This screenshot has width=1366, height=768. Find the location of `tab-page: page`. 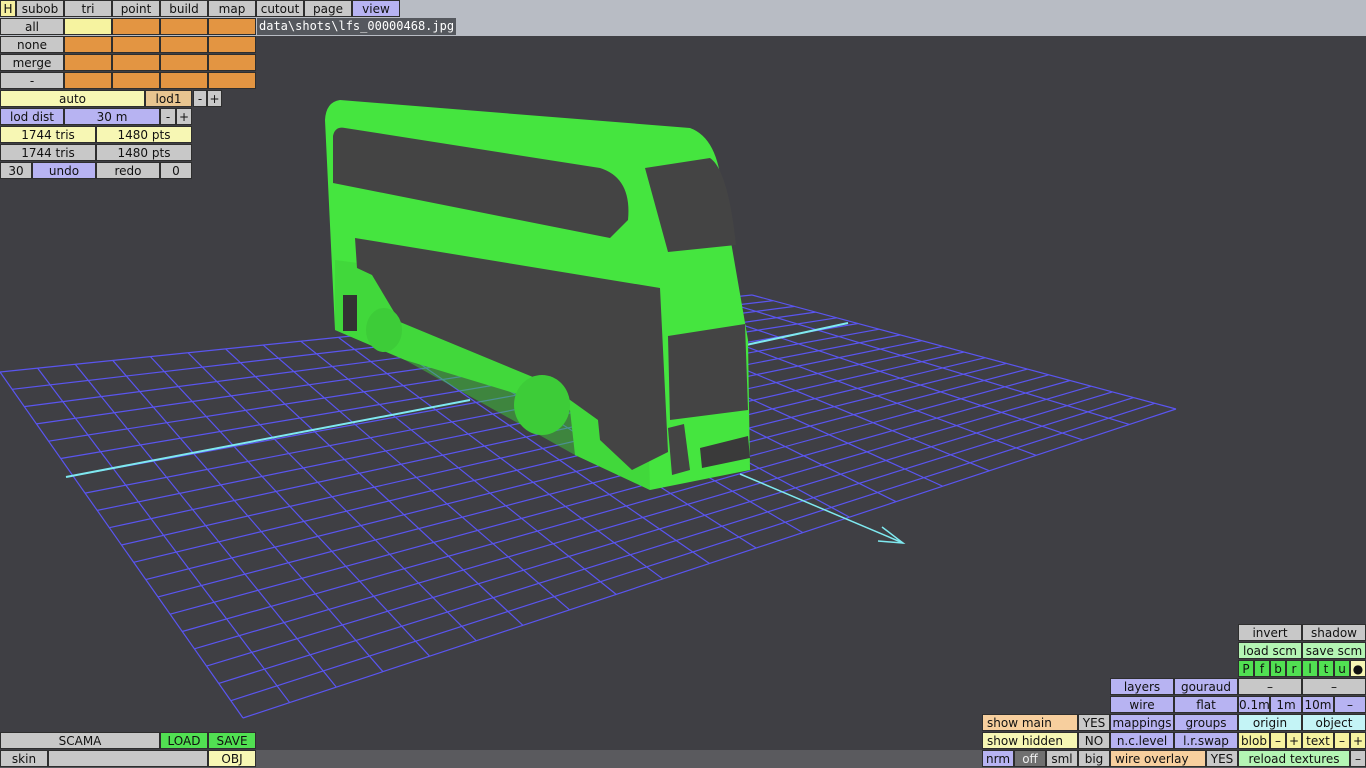

tab-page: page is located at coordinates (328, 8).